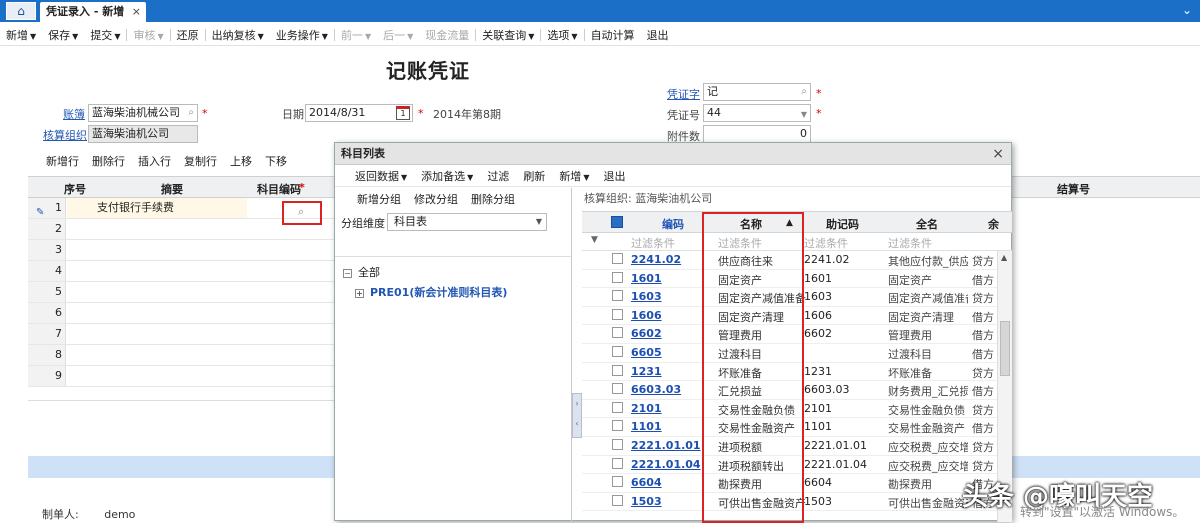  What do you see at coordinates (671, 315) in the screenshot?
I see `cell-code: 1606` at bounding box center [671, 315].